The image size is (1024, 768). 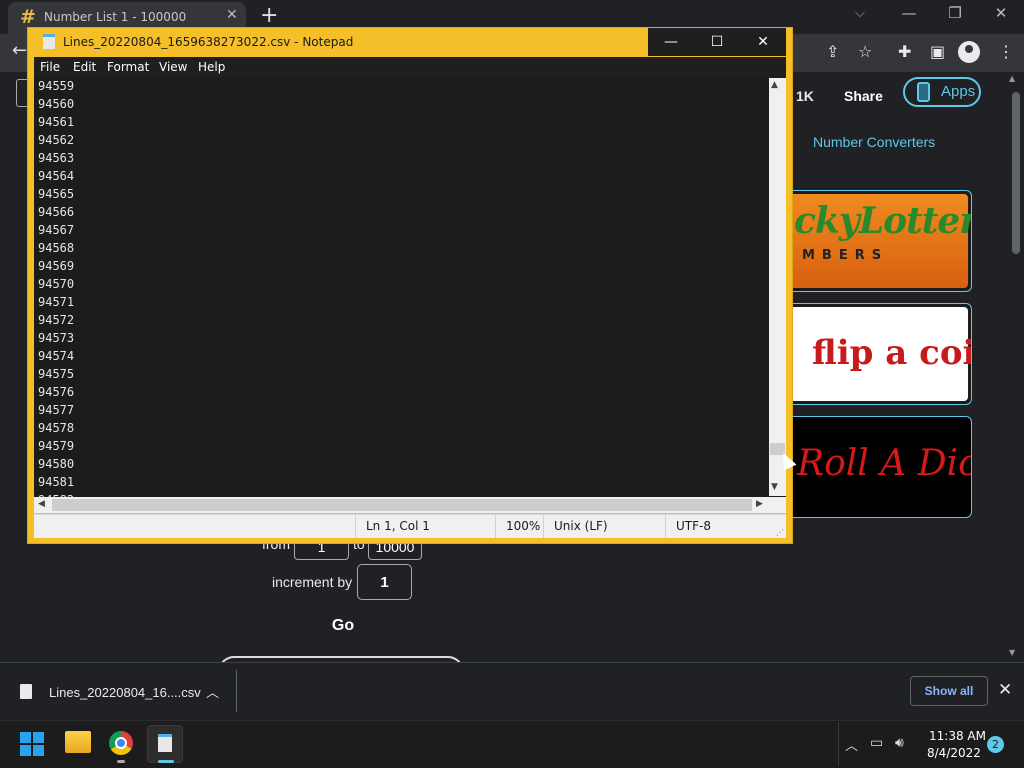 I want to click on notepad-maximize-button: ☐, so click(x=717, y=42).